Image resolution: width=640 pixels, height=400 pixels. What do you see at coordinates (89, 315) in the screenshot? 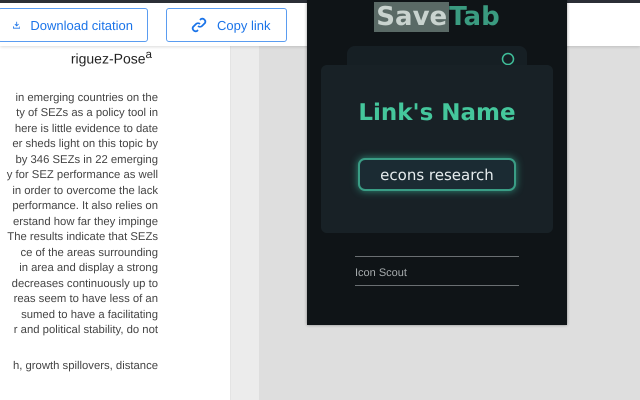
I see `abstract-line: sumed to have a facilitating` at bounding box center [89, 315].